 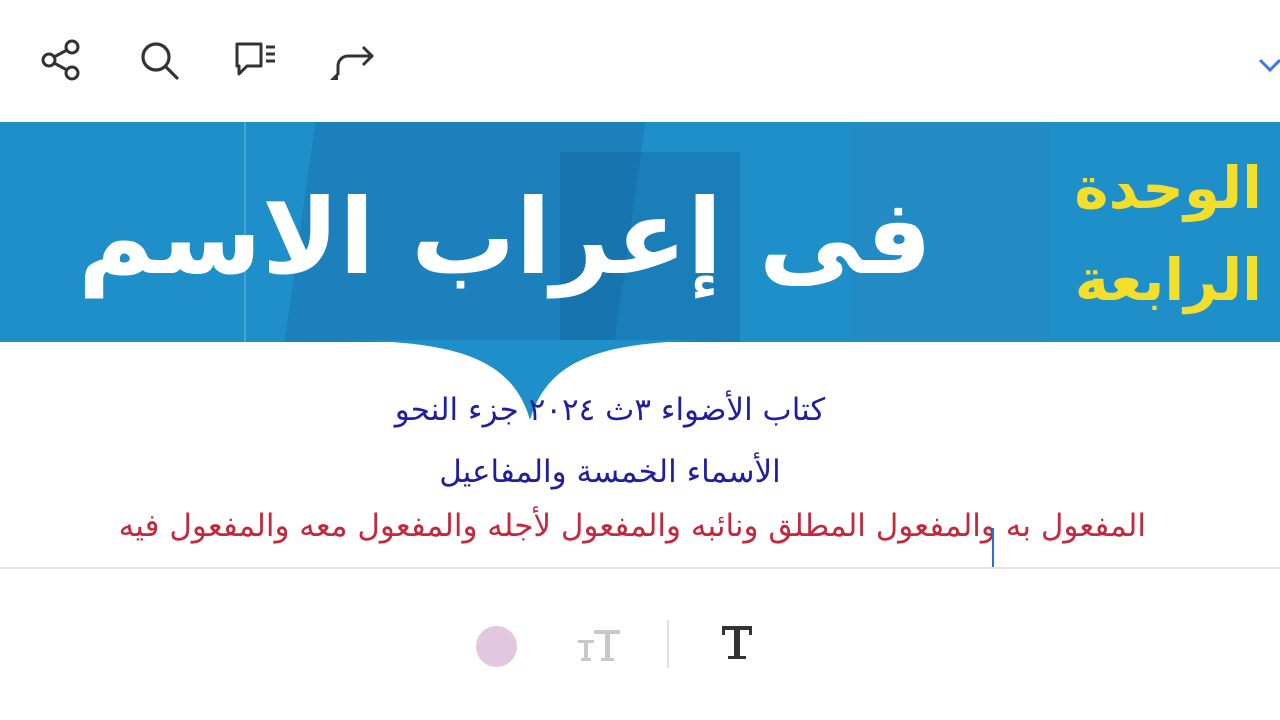 What do you see at coordinates (496, 646) in the screenshot?
I see `color-picker-icon` at bounding box center [496, 646].